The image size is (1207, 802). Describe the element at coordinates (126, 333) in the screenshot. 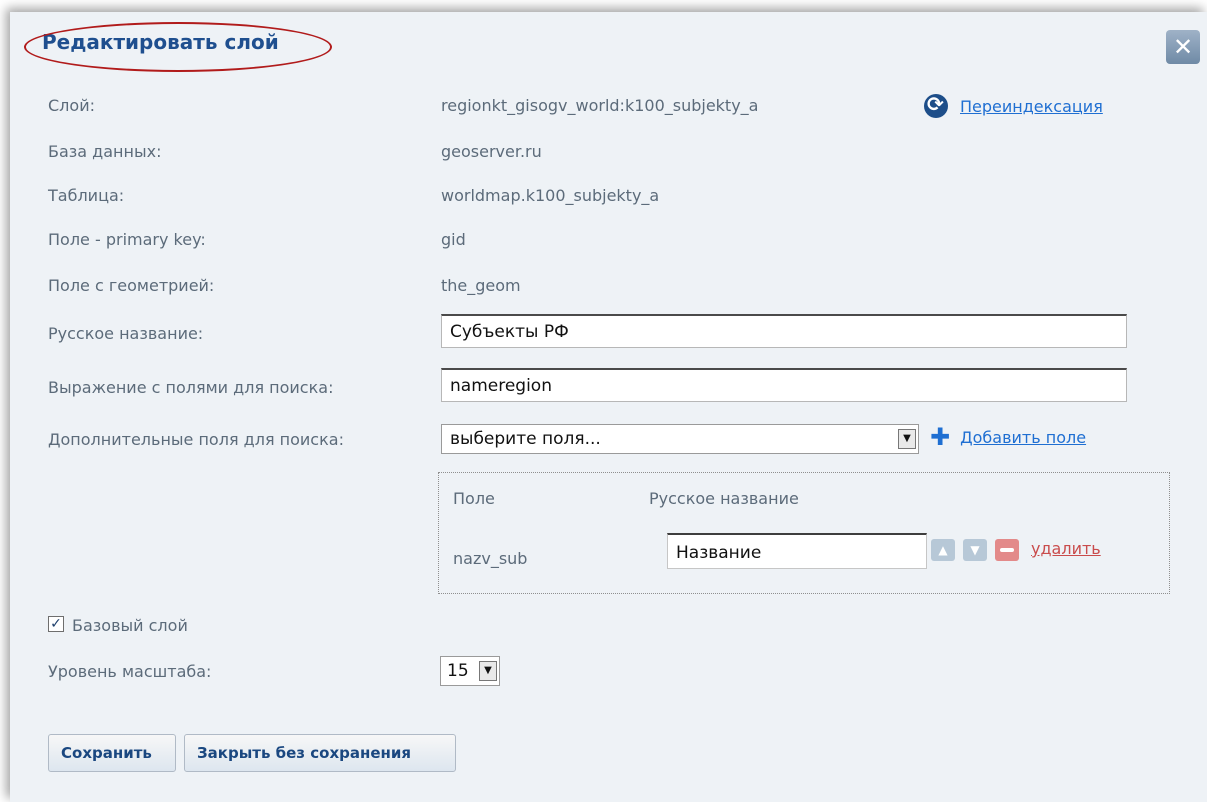

I see `ru-name-label: Русское название:` at that location.